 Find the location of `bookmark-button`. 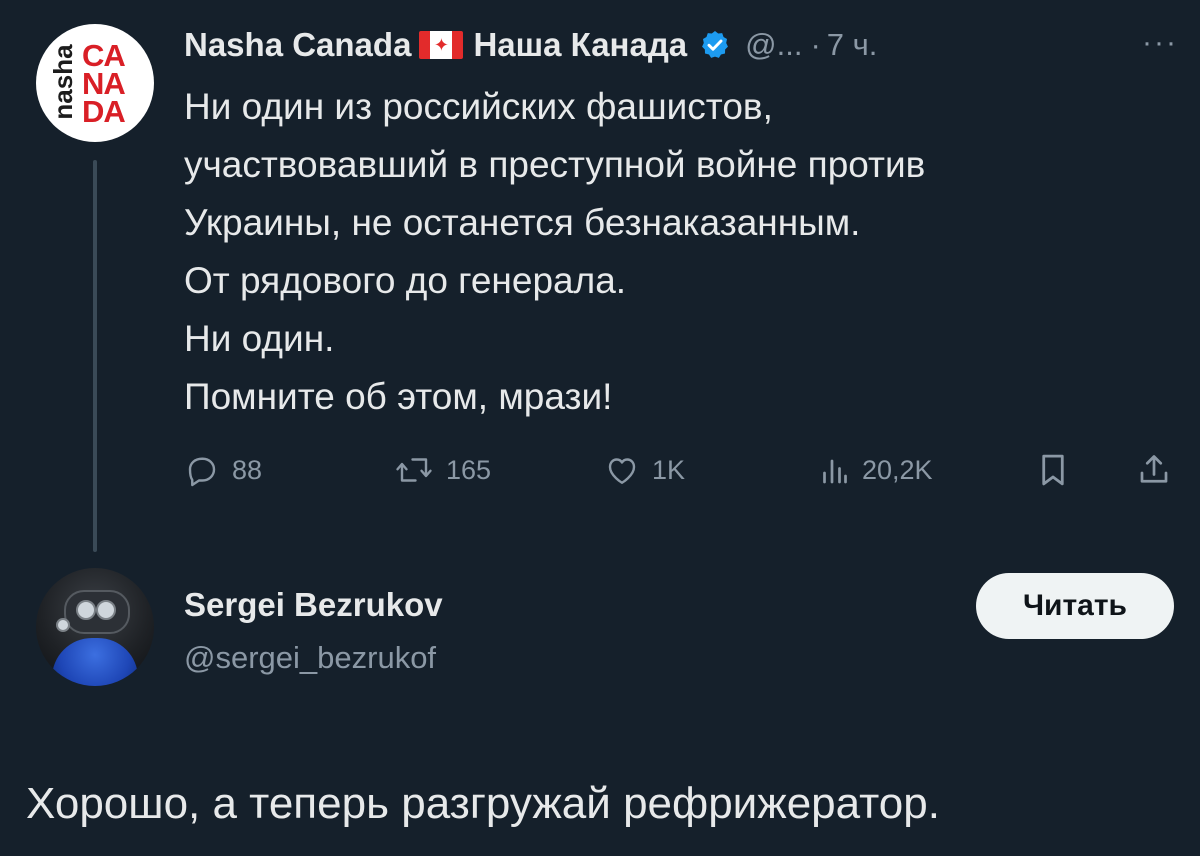

bookmark-button is located at coordinates (1053, 470).